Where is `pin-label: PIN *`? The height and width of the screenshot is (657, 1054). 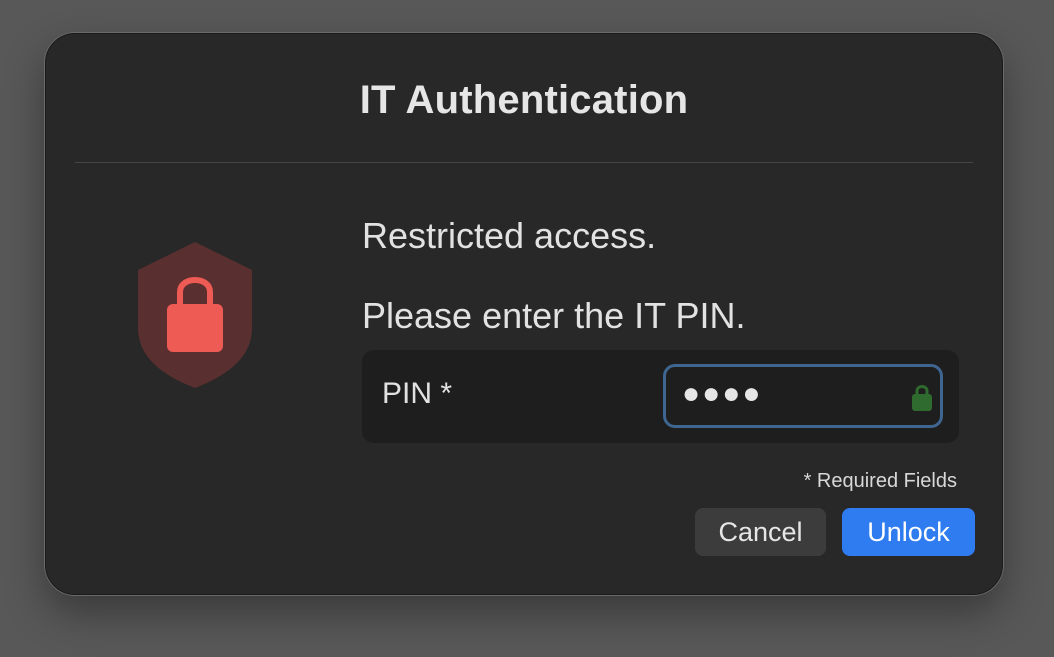 pin-label: PIN * is located at coordinates (417, 393).